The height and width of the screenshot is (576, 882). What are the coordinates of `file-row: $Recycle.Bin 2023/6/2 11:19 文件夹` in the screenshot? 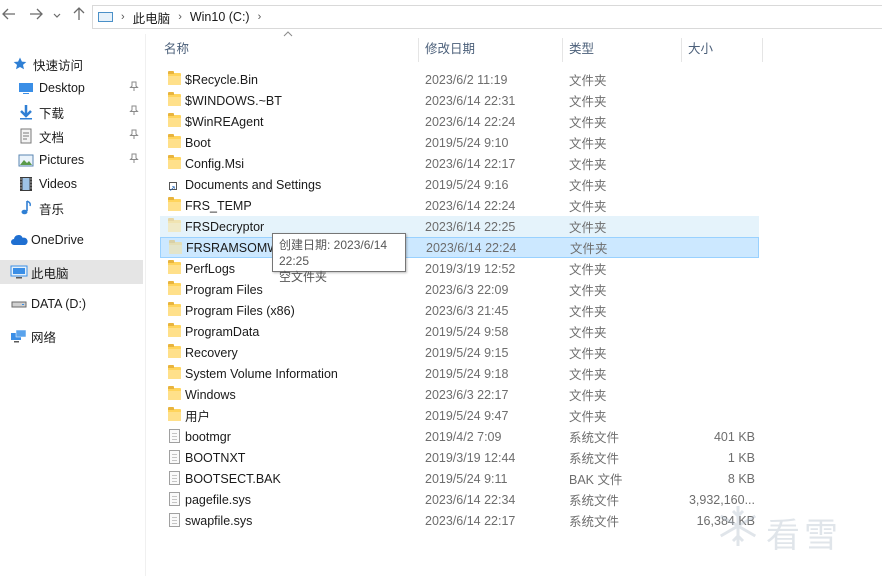 It's located at (459, 79).